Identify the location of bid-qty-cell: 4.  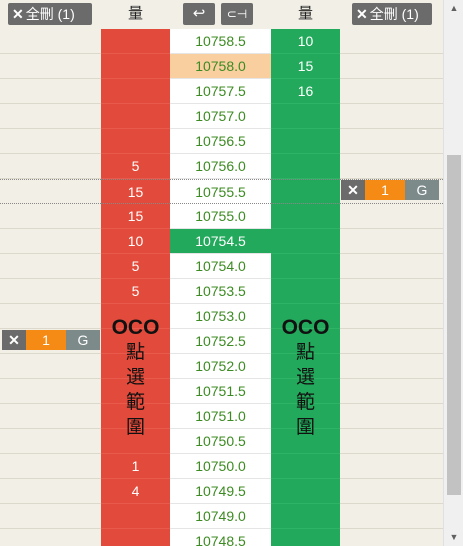
(135, 491).